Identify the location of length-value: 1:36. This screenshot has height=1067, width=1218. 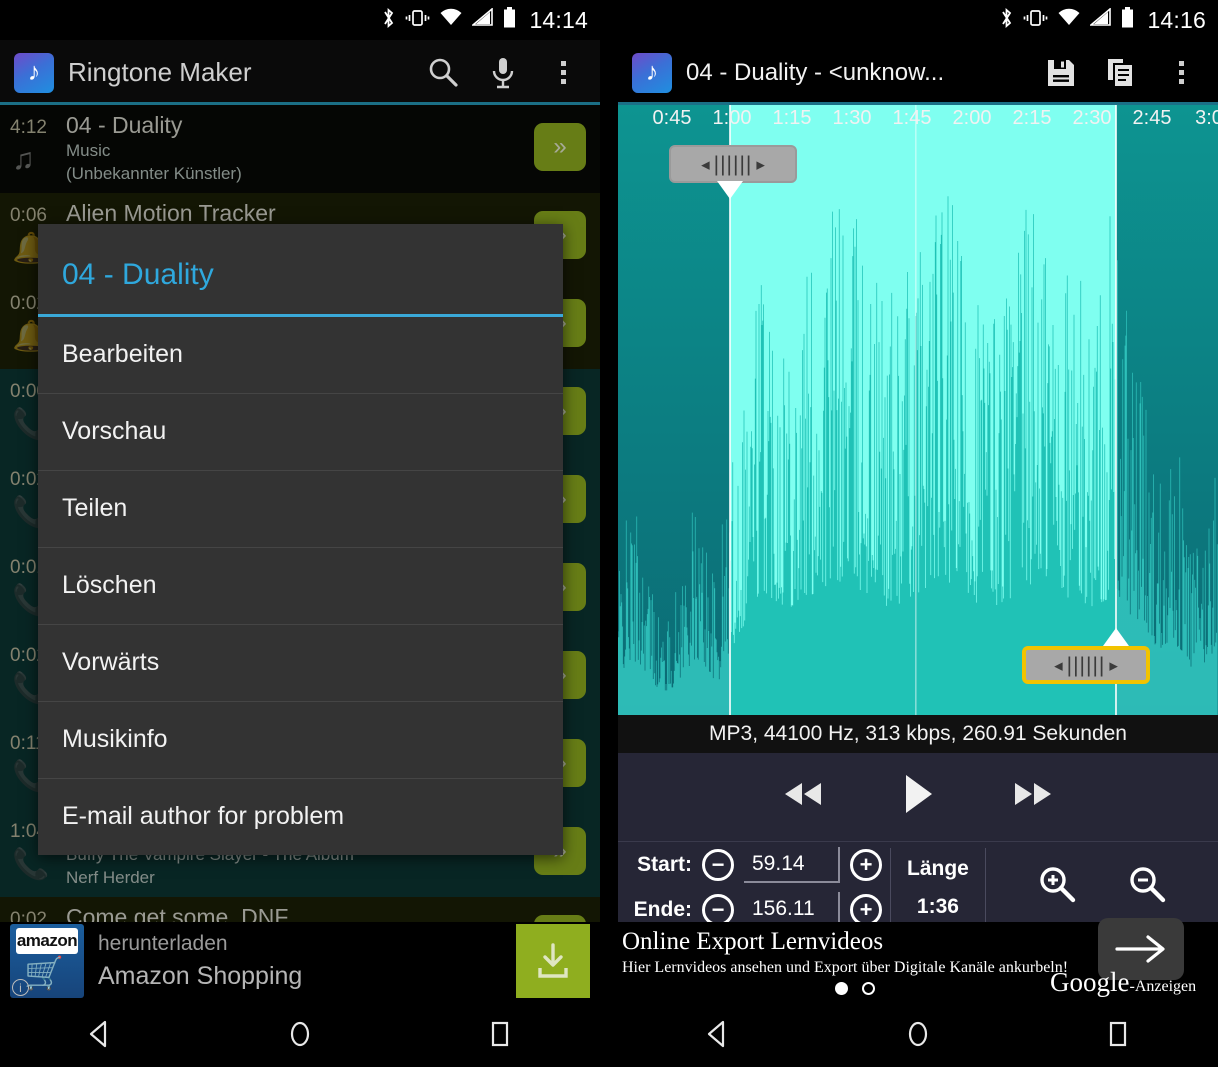
(937, 906).